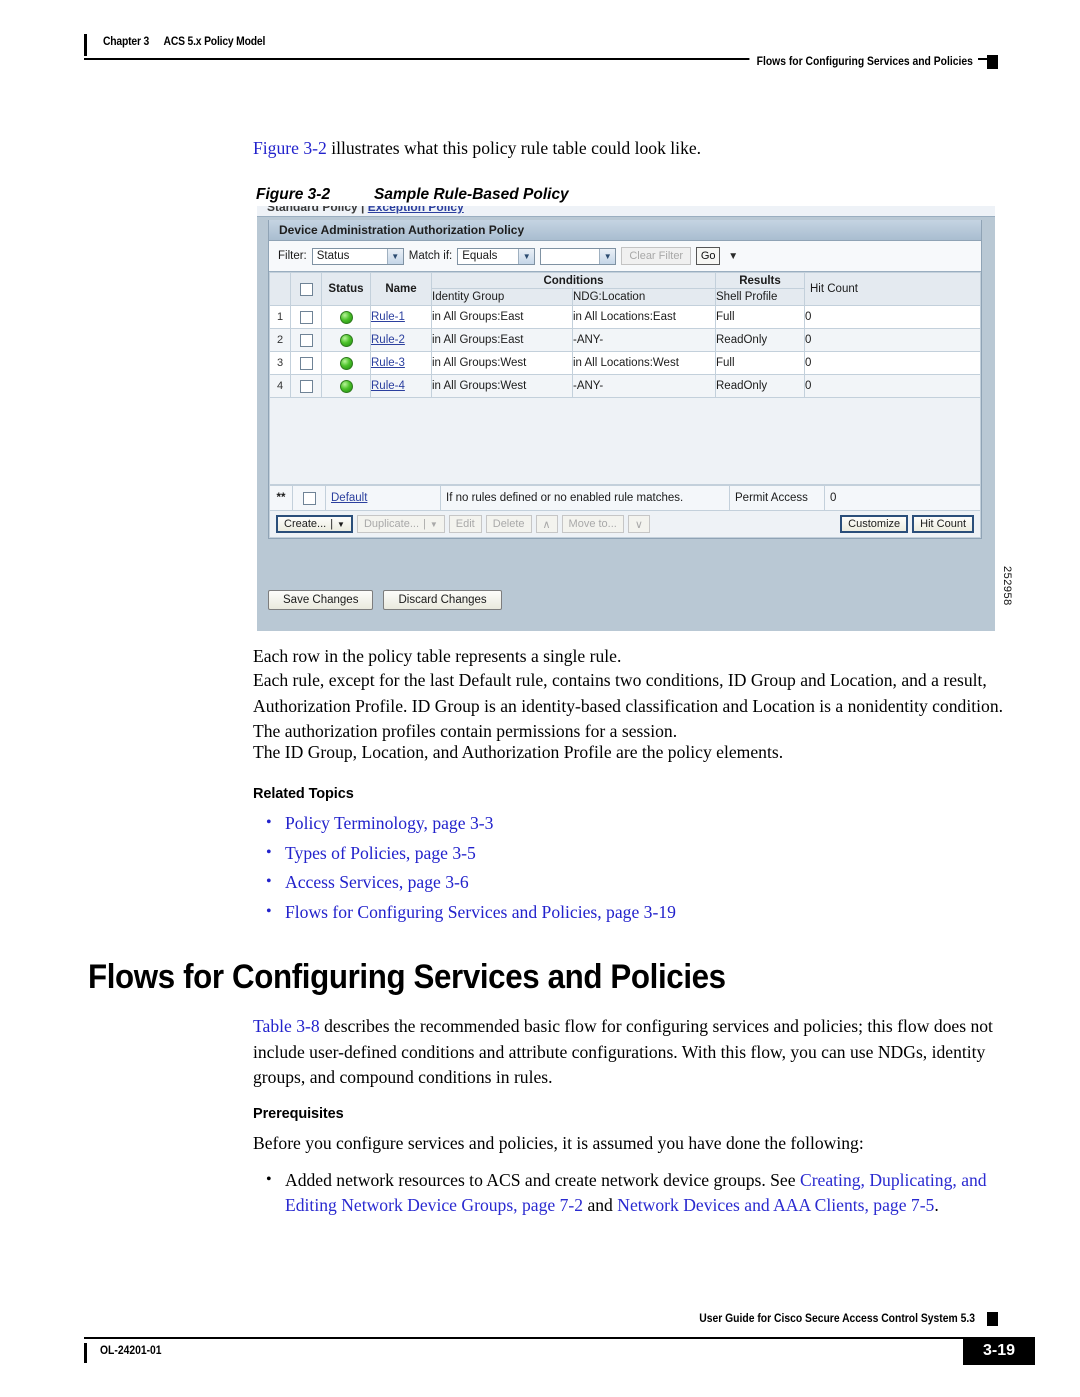  I want to click on header-square-marker, so click(992, 62).